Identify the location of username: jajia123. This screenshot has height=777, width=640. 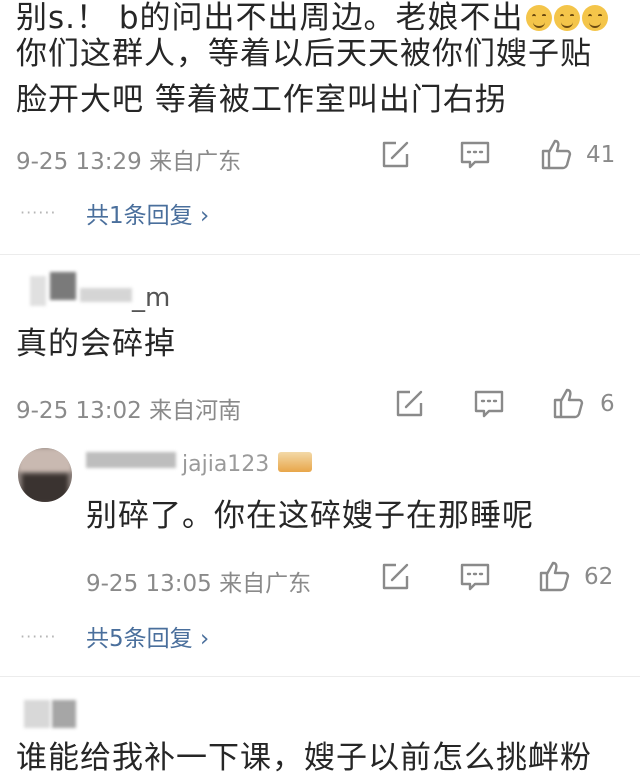
(225, 464).